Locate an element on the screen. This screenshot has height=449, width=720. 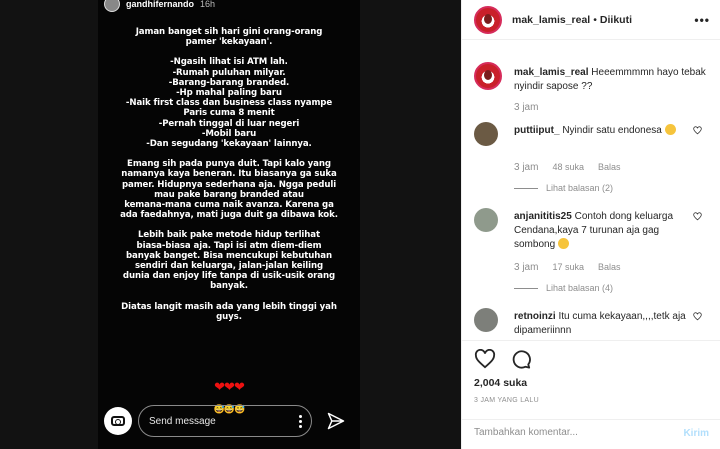
add-comment-input is located at coordinates (574, 432).